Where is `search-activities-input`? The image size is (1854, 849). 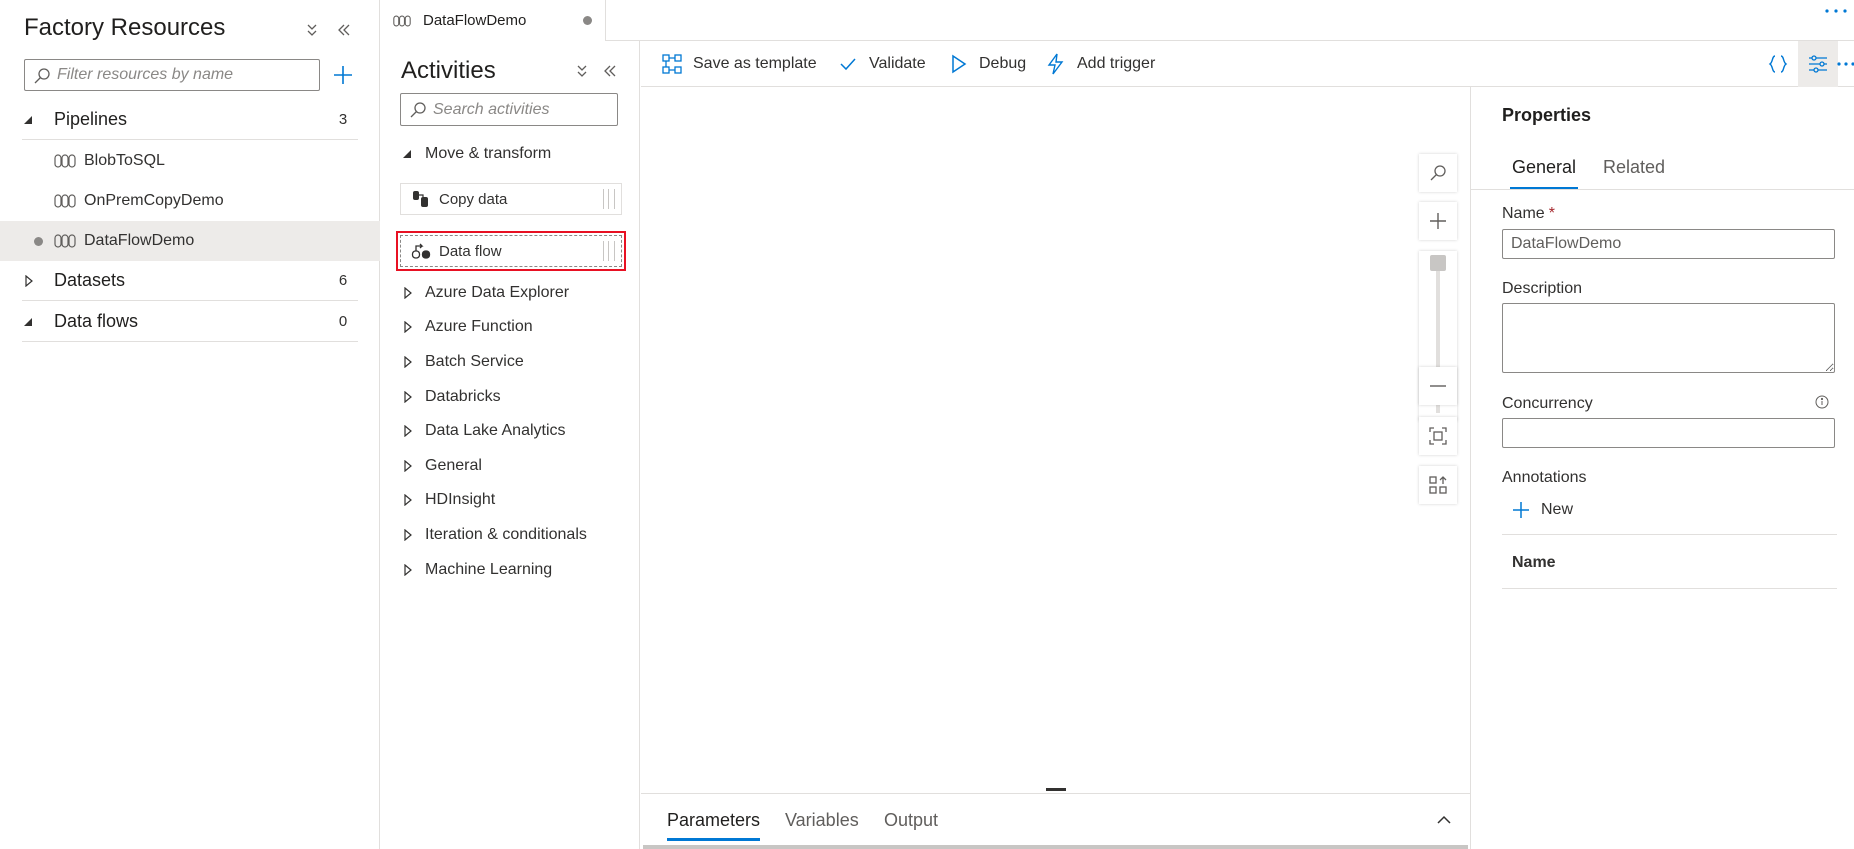 search-activities-input is located at coordinates (523, 109).